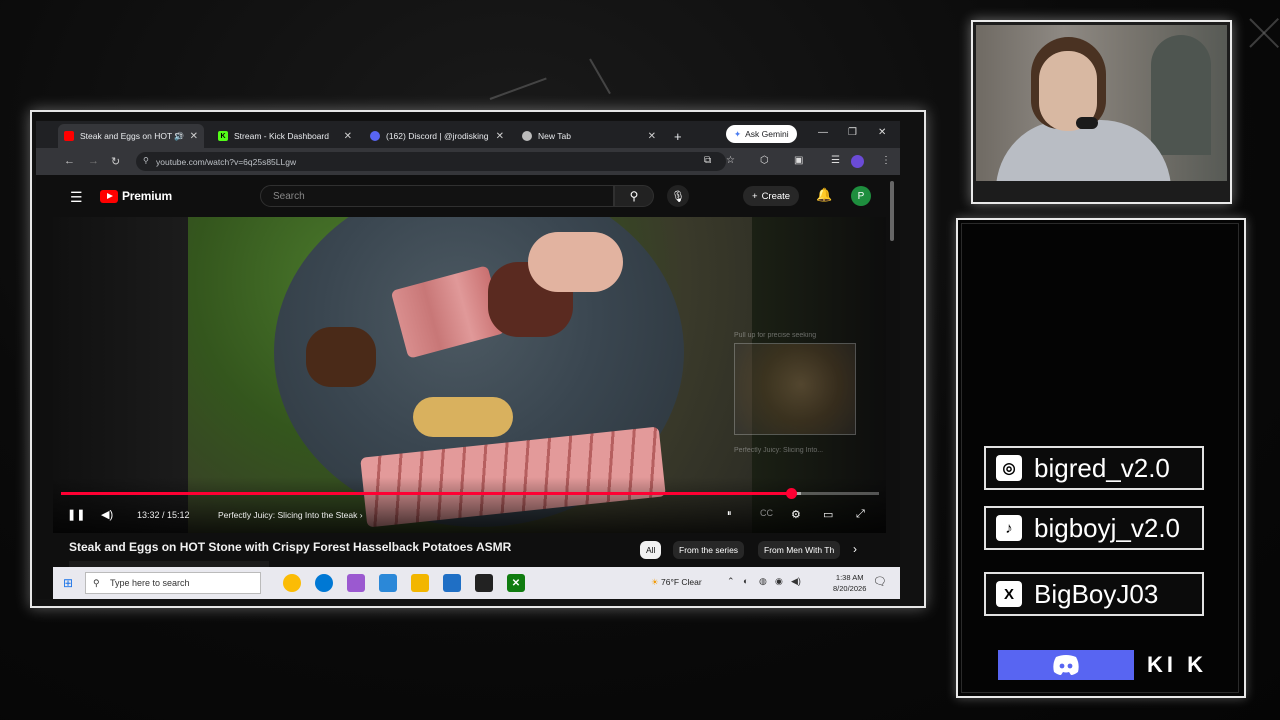 The height and width of the screenshot is (720, 1280). What do you see at coordinates (828, 514) in the screenshot?
I see `miniplayer-icon: ▭` at bounding box center [828, 514].